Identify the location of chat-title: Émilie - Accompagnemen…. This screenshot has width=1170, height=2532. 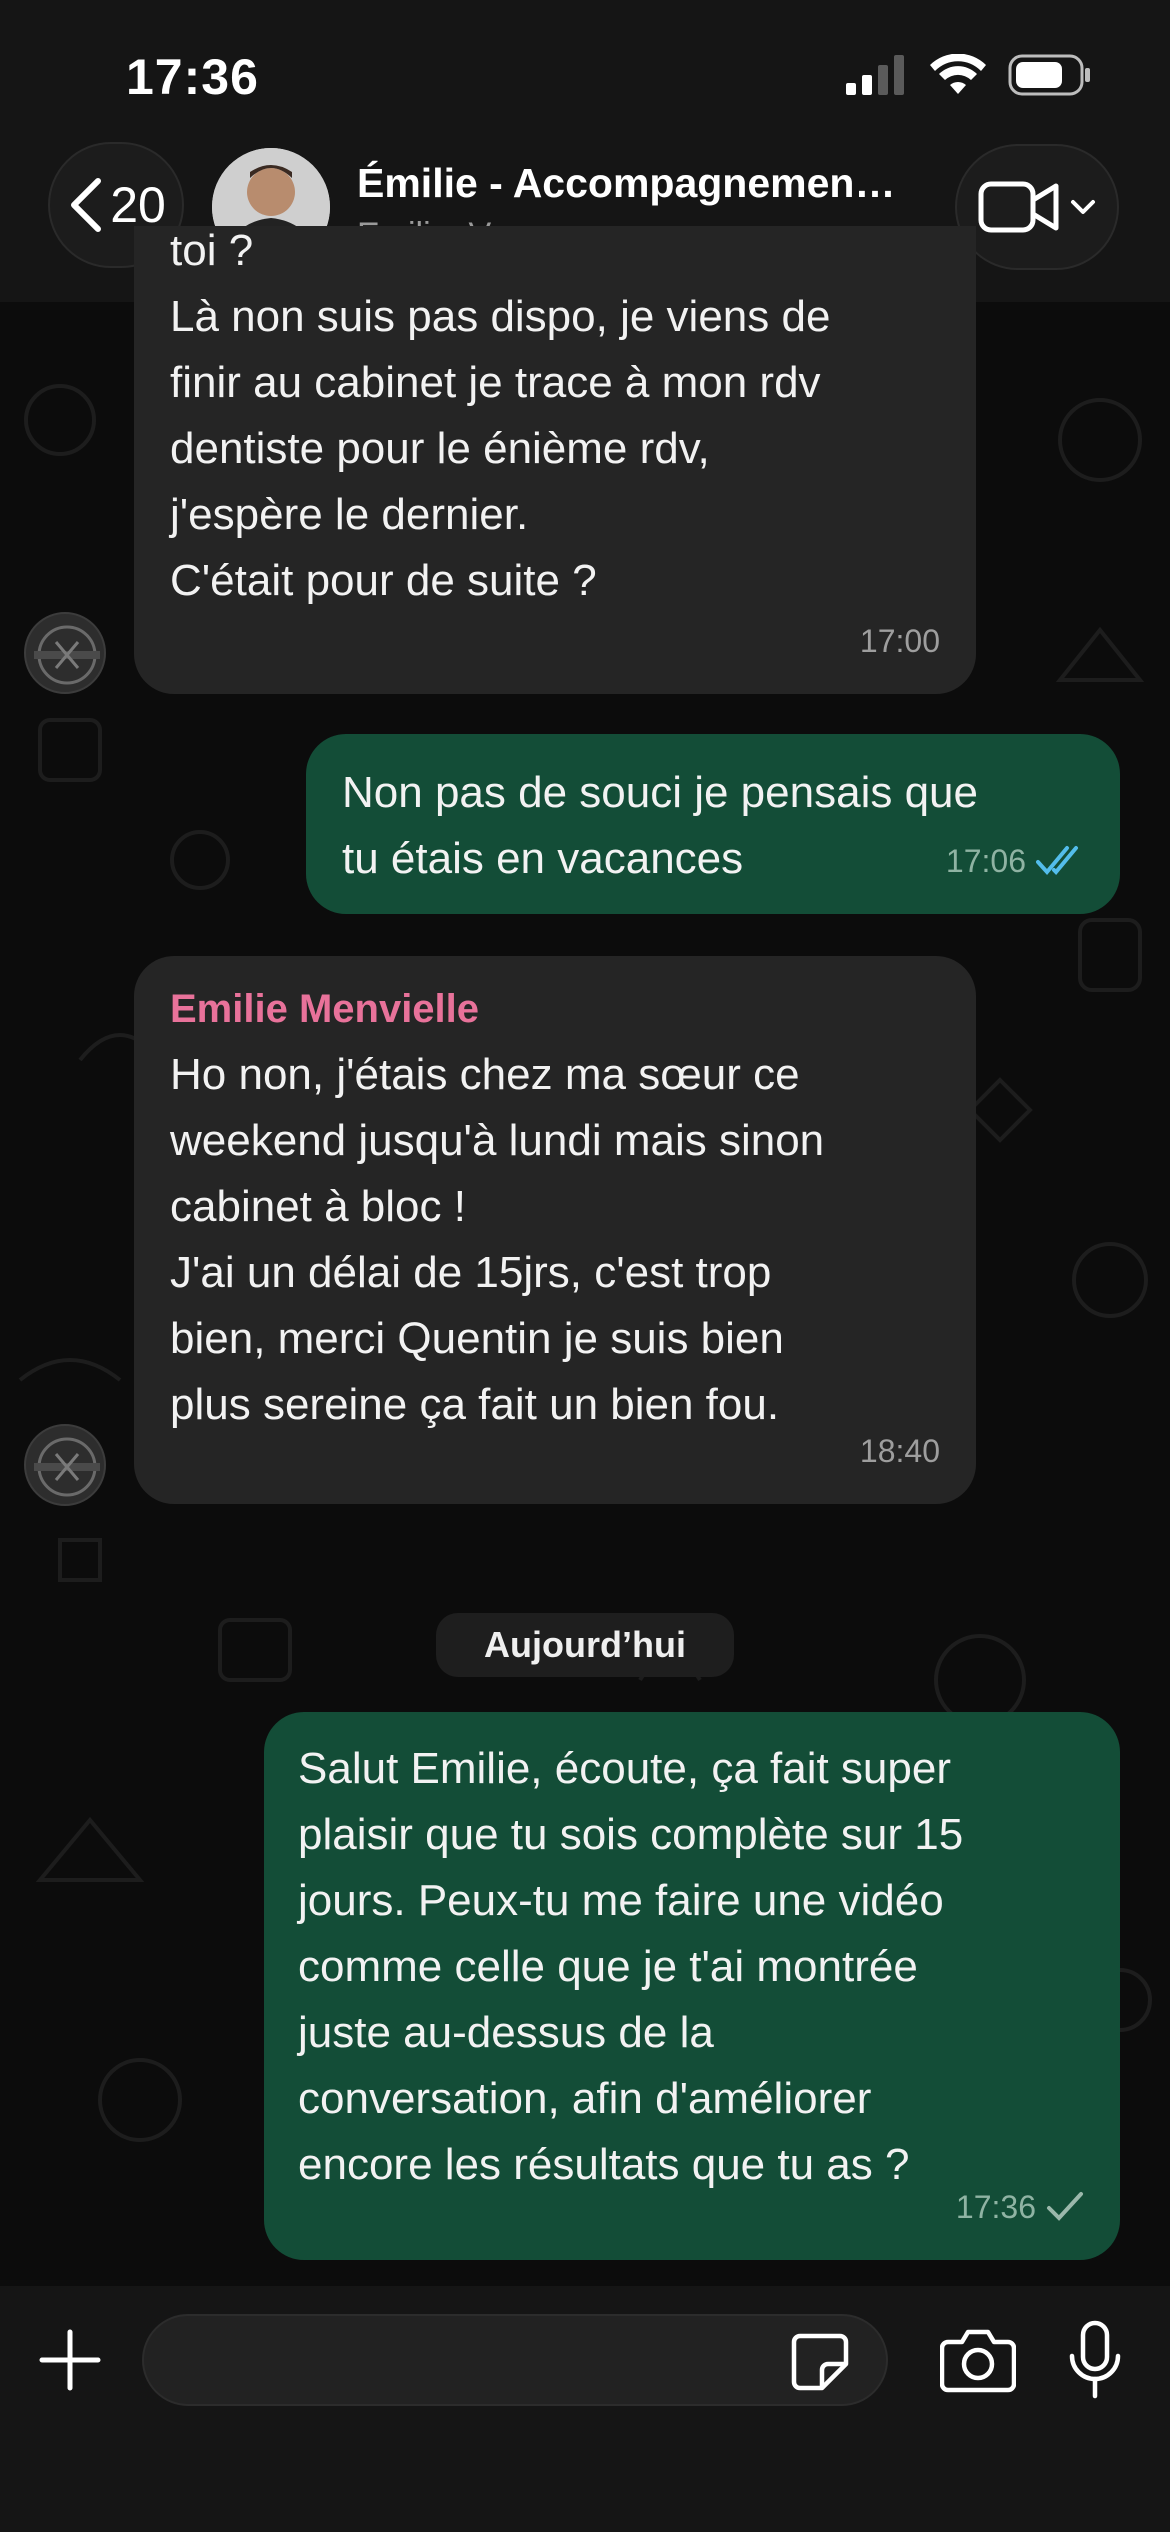
(642, 183).